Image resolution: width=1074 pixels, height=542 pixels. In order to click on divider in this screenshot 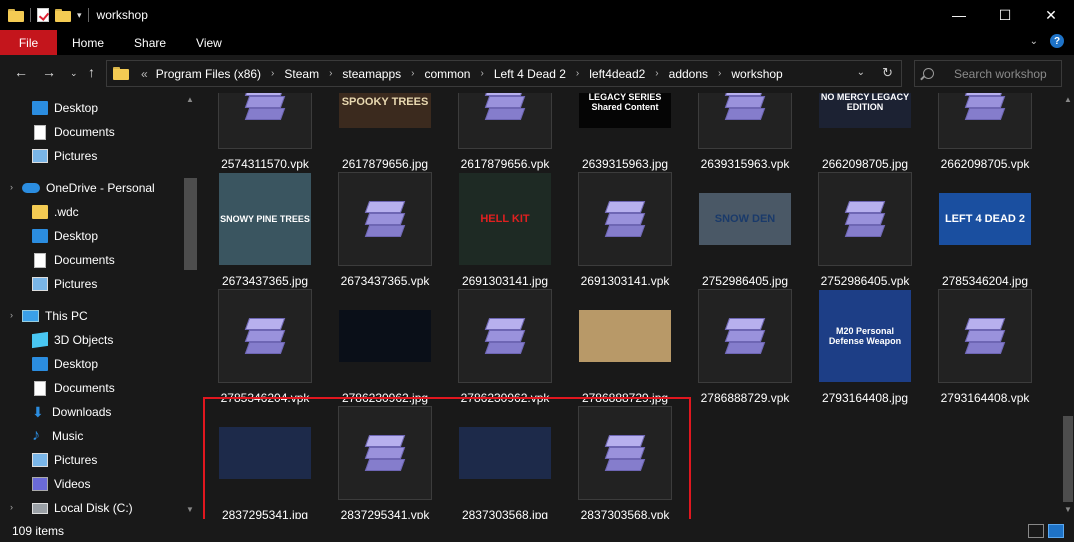, I will do `click(30, 15)`.